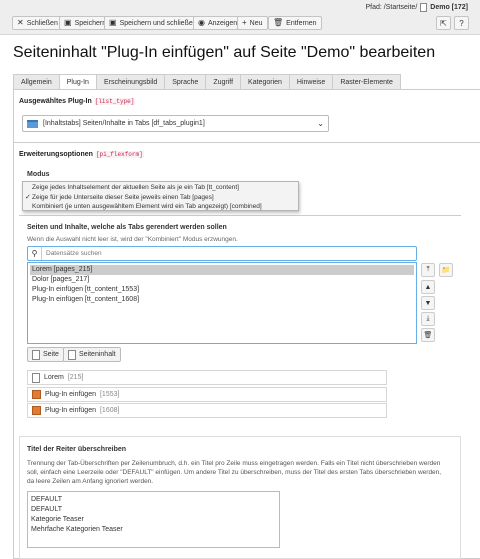 The image size is (480, 559). What do you see at coordinates (114, 101) in the screenshot?
I see `plugin-field-code: [list_type]` at bounding box center [114, 101].